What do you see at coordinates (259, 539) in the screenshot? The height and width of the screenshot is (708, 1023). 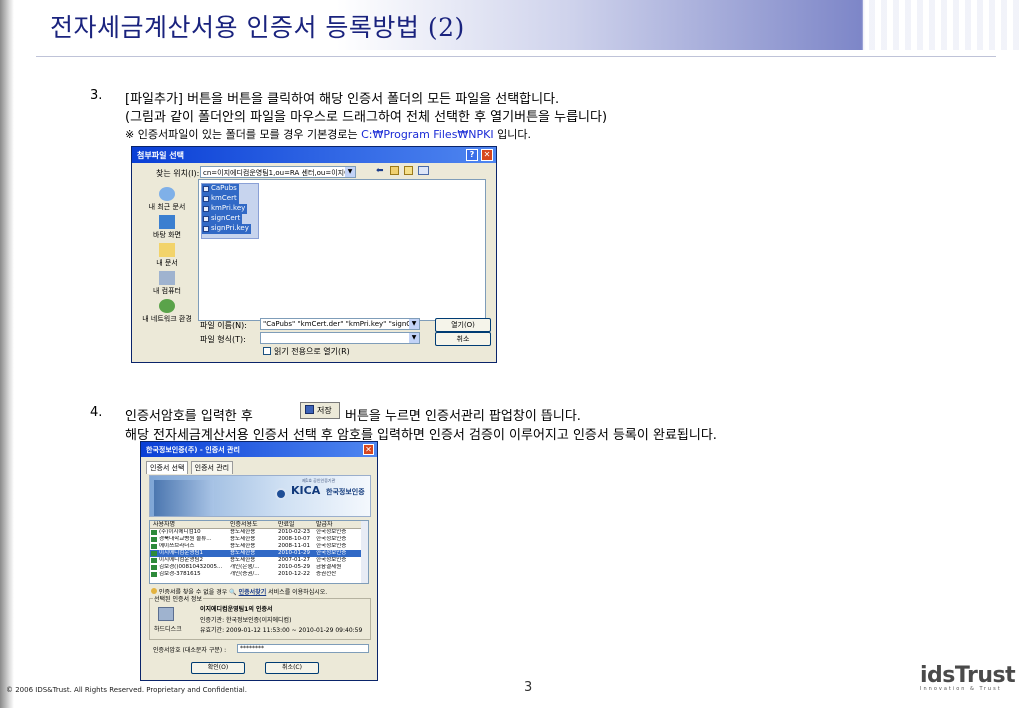 I see `table-row: 경북대학교병원 물류... 용도제한용 2008-10-07 한국정보인증` at bounding box center [259, 539].